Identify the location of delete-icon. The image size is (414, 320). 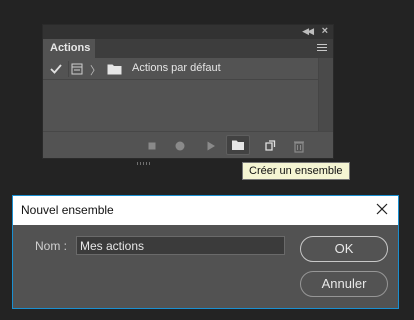
(299, 146).